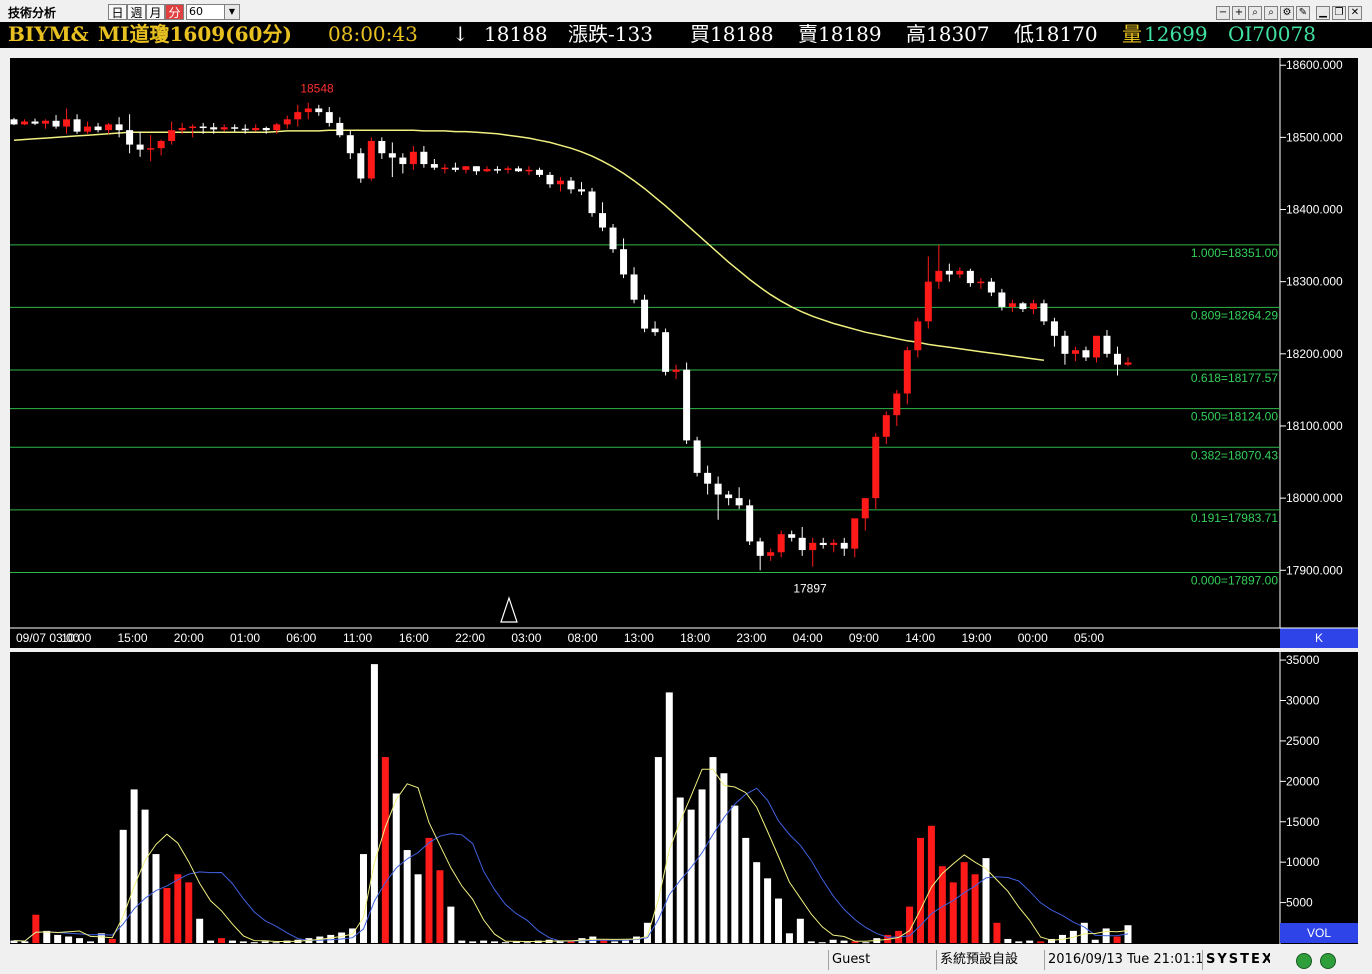 This screenshot has width=1372, height=974. I want to click on low-annotation: 17897, so click(810, 588).